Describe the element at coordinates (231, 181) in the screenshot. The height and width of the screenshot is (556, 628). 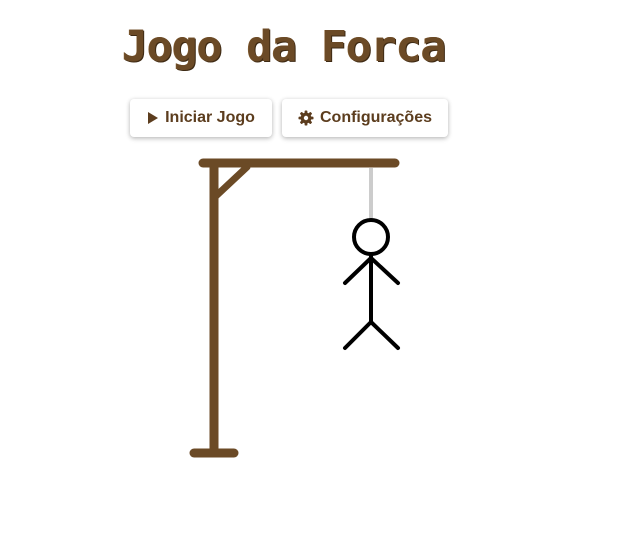
I see `gallows-brace` at that location.